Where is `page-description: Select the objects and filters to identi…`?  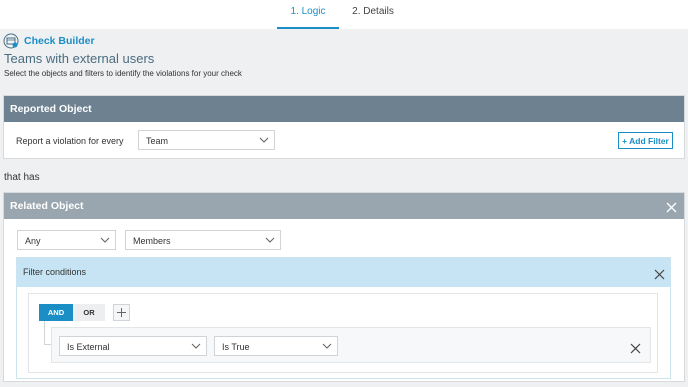
page-description: Select the objects and filters to identi… is located at coordinates (123, 73).